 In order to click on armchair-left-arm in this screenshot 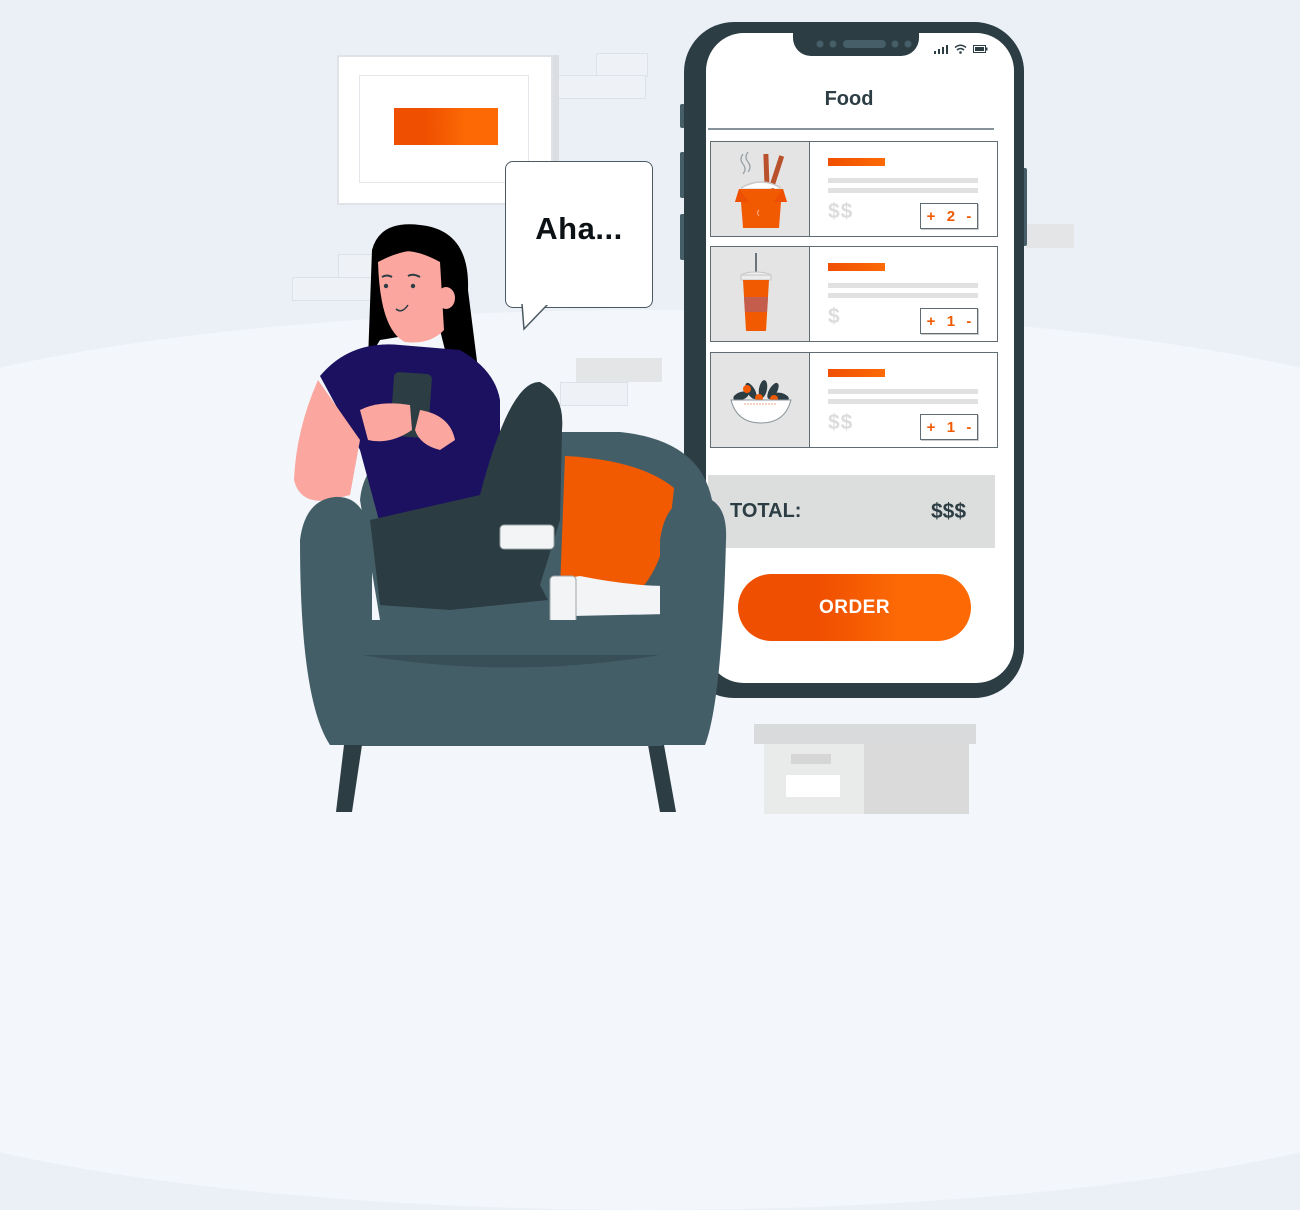, I will do `click(336, 620)`.